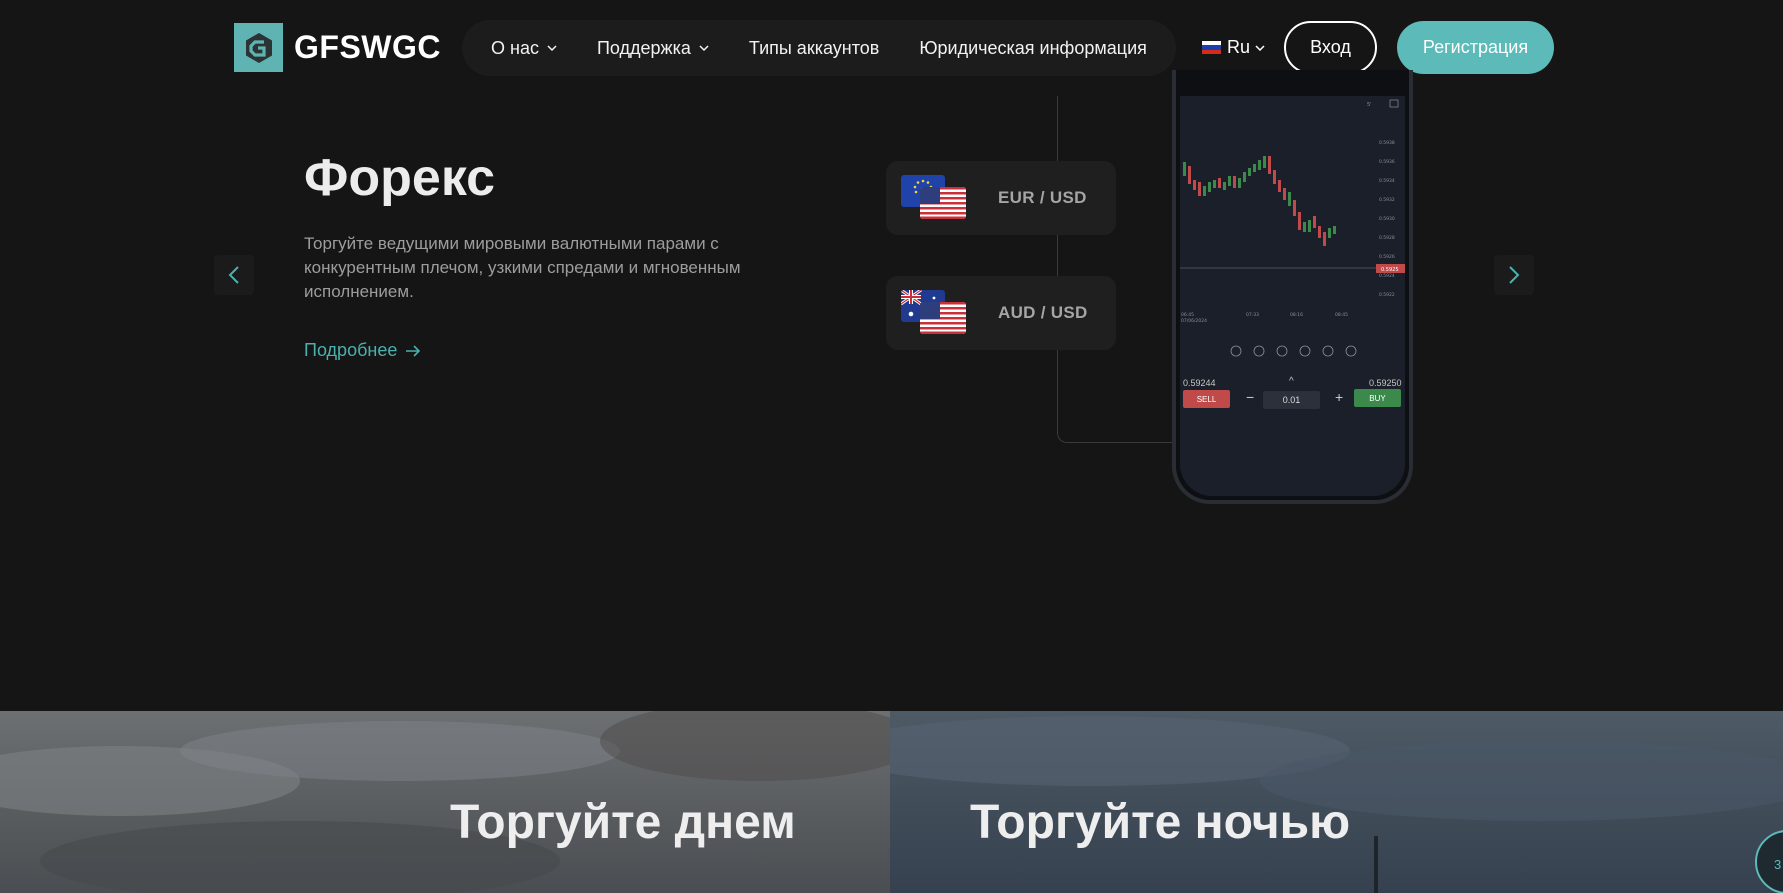 The width and height of the screenshot is (1783, 893). Describe the element at coordinates (1369, 105) in the screenshot. I see `period-label: 5'` at that location.